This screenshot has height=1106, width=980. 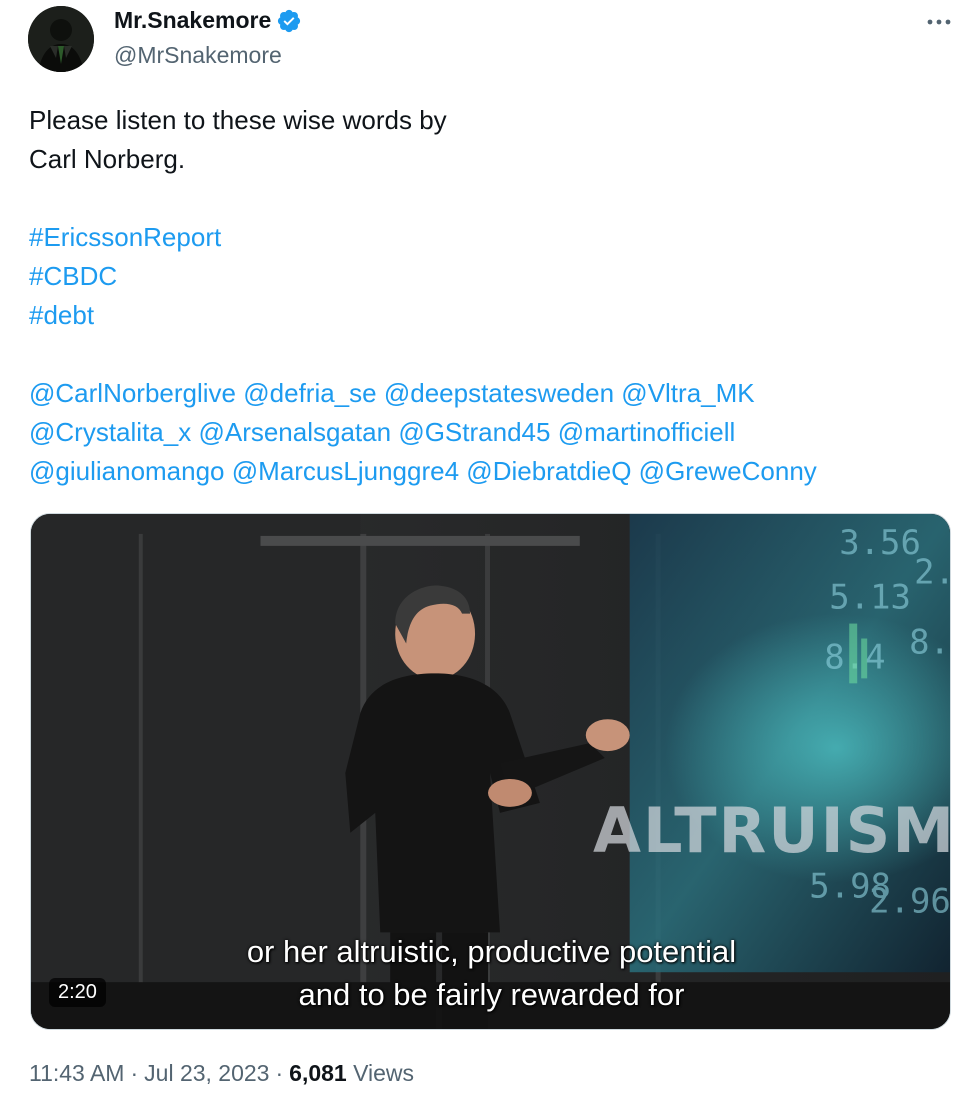 What do you see at coordinates (132, 393) in the screenshot?
I see `mention-link: @CarlNorberglive` at bounding box center [132, 393].